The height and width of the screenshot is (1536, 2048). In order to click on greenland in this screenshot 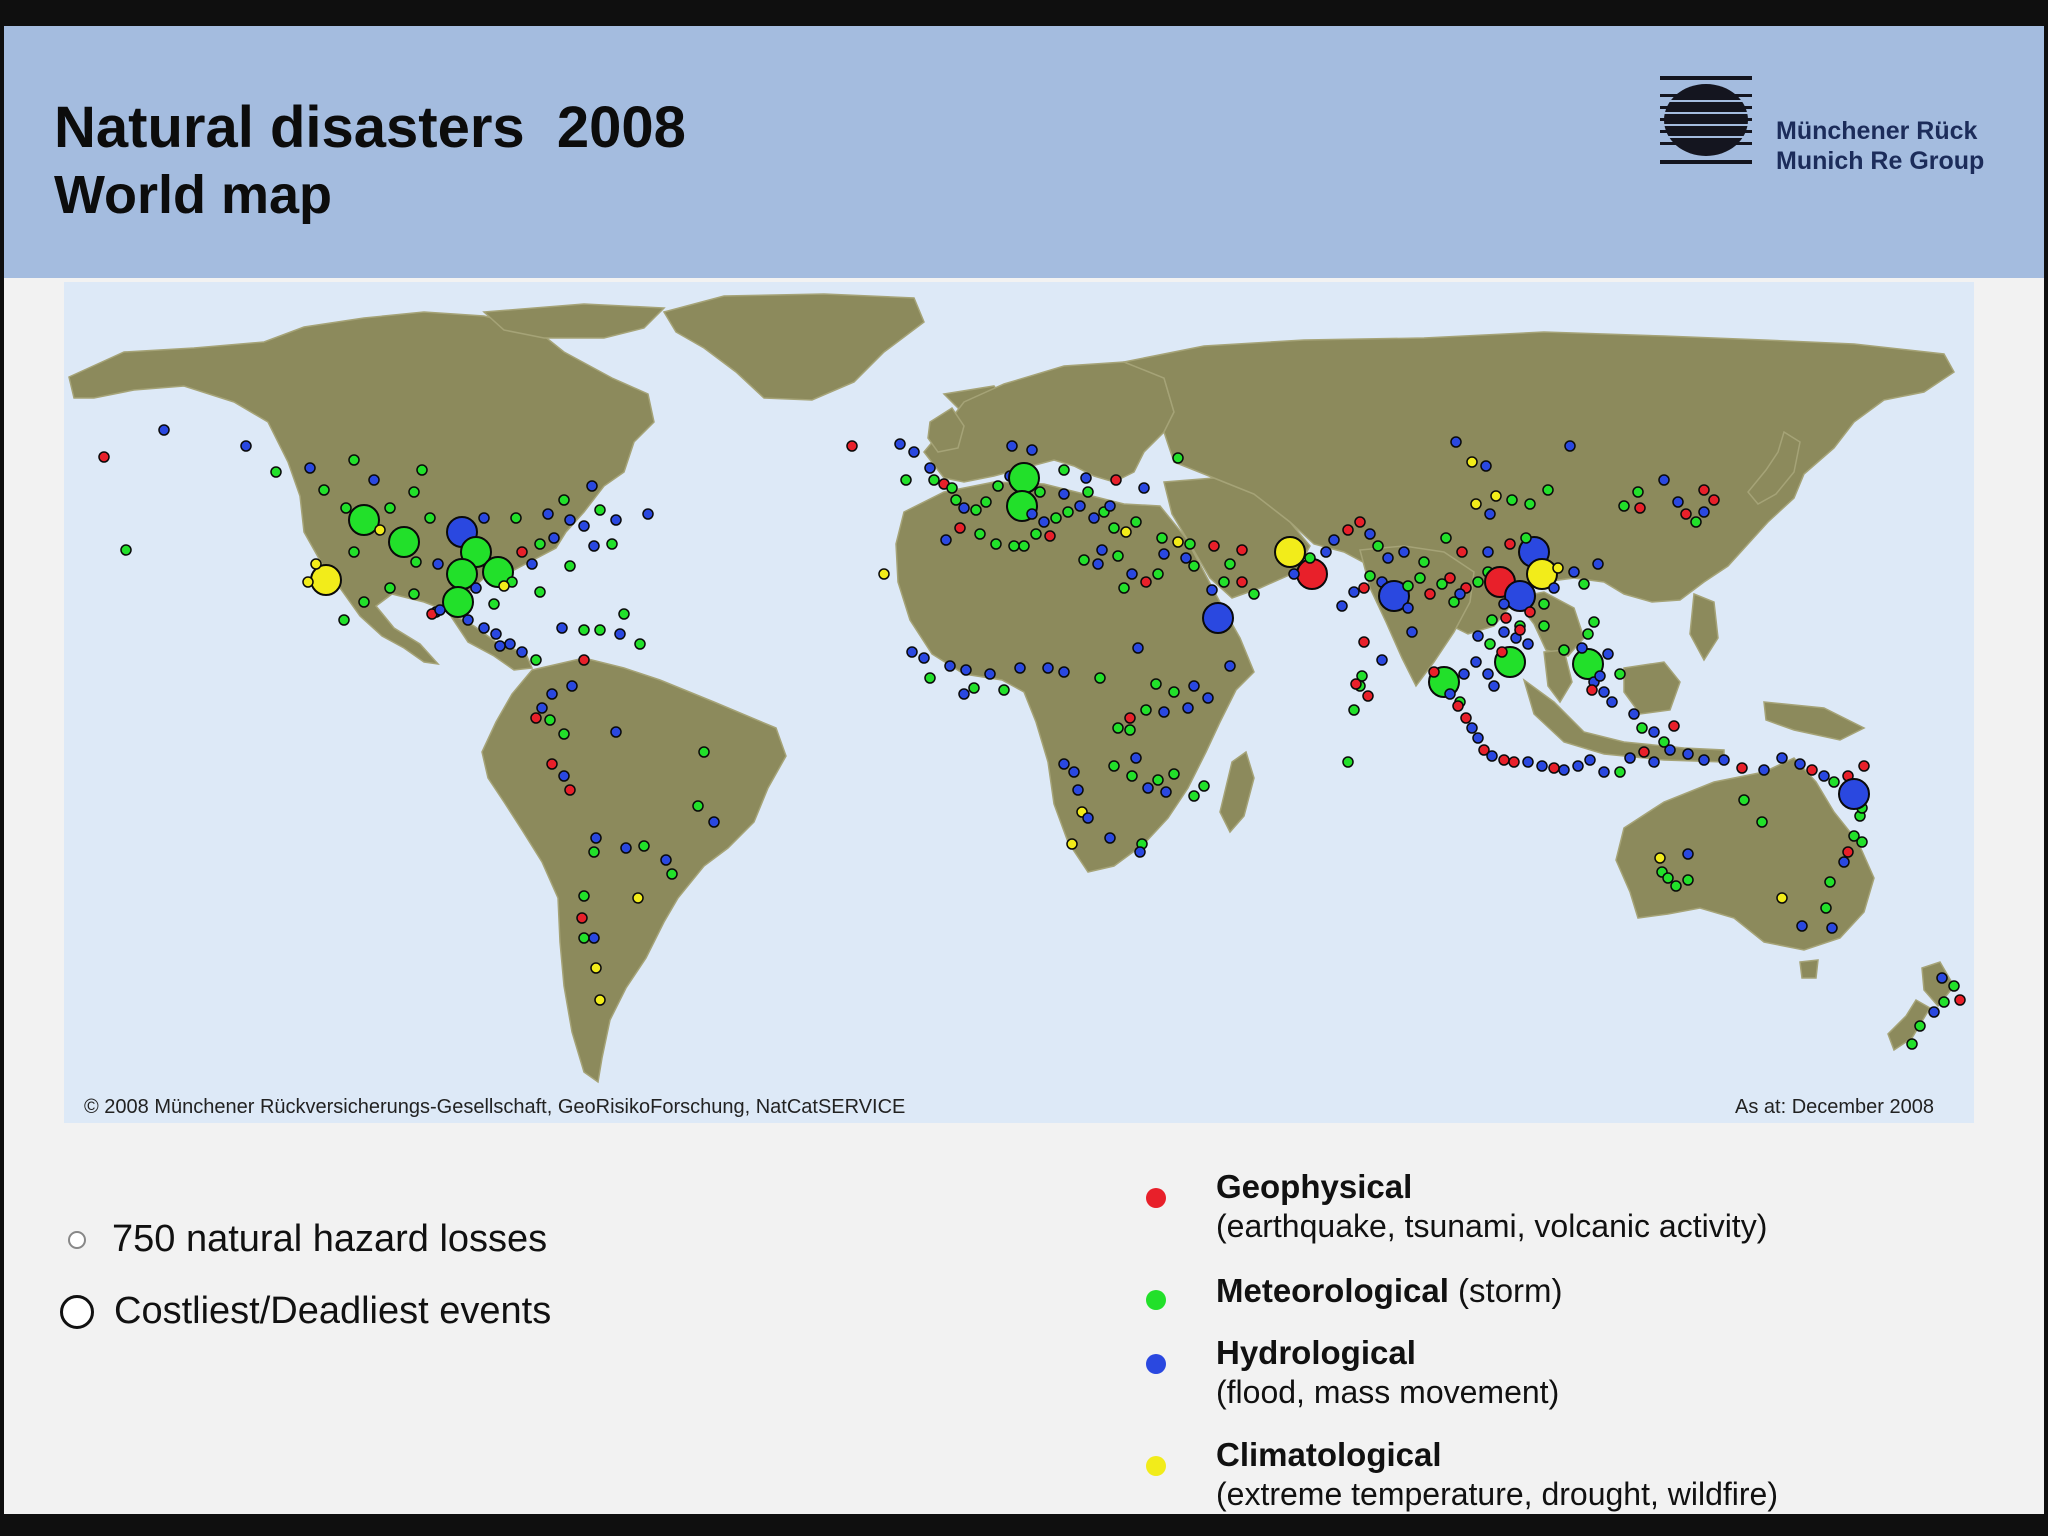, I will do `click(793, 347)`.